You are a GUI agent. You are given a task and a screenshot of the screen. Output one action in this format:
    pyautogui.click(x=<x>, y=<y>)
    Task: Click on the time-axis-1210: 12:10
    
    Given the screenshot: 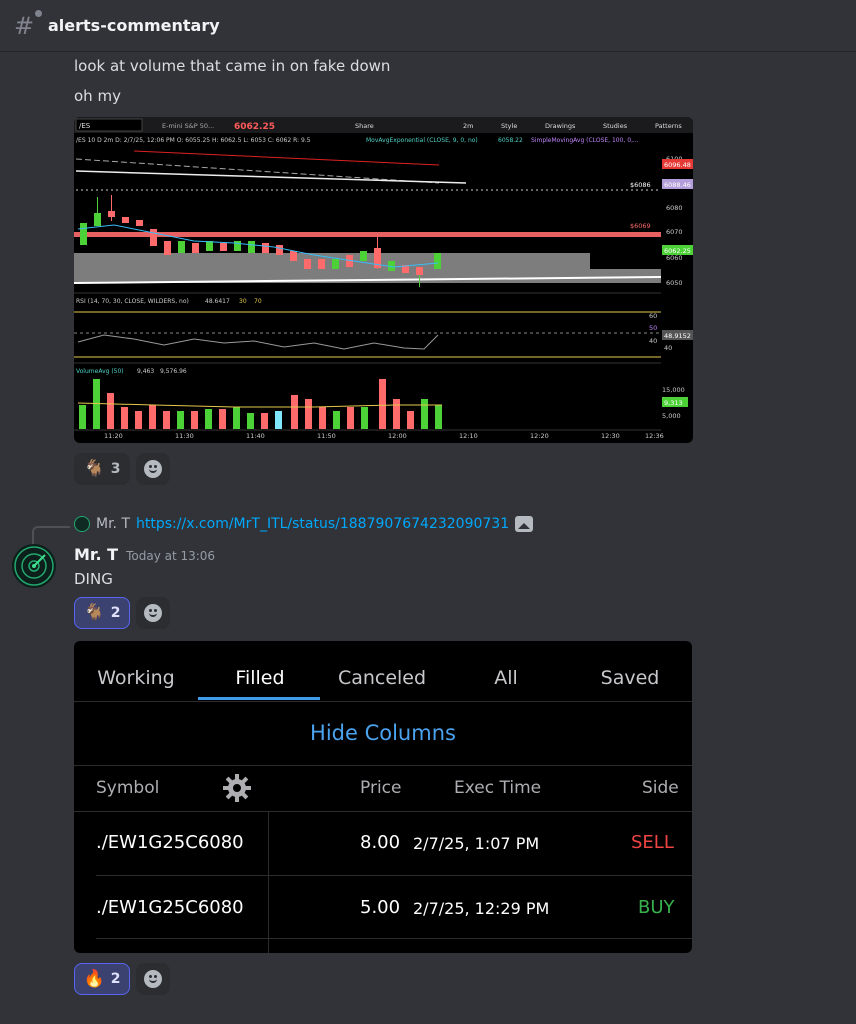 What is the action you would take?
    pyautogui.click(x=468, y=436)
    